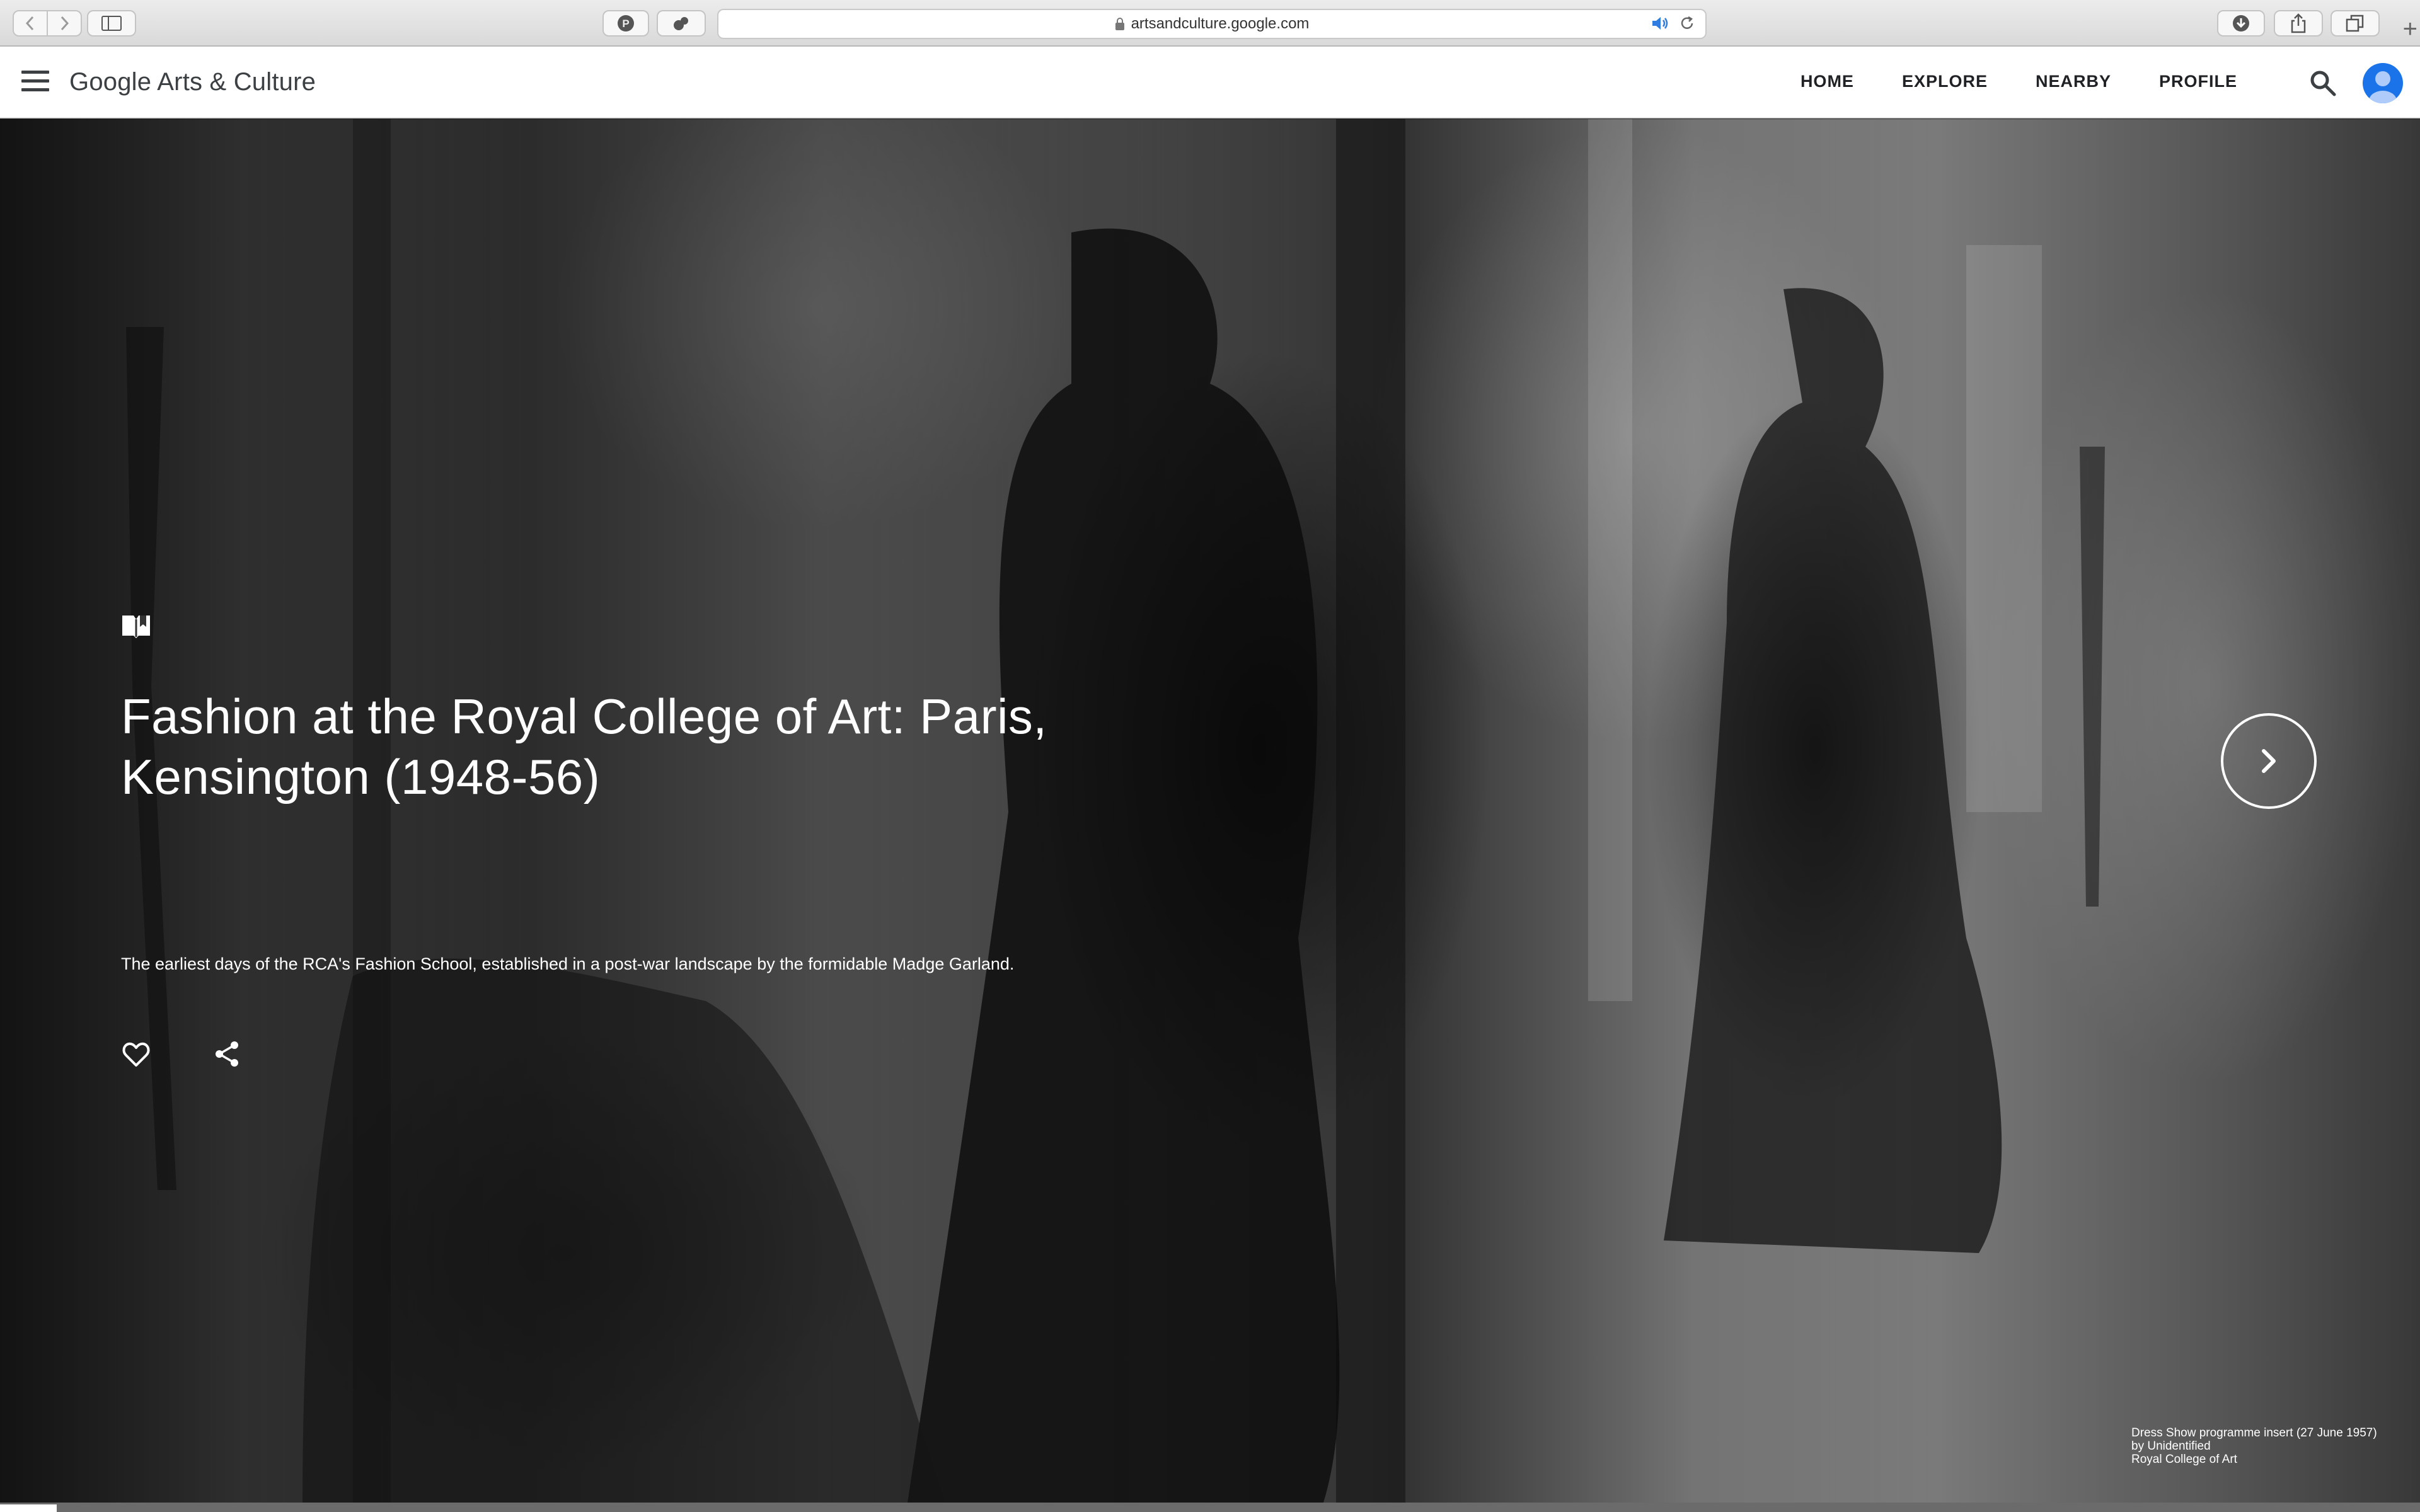 This screenshot has height=1512, width=2420. What do you see at coordinates (192, 82) in the screenshot?
I see `site-logo: Google Arts & Culture` at bounding box center [192, 82].